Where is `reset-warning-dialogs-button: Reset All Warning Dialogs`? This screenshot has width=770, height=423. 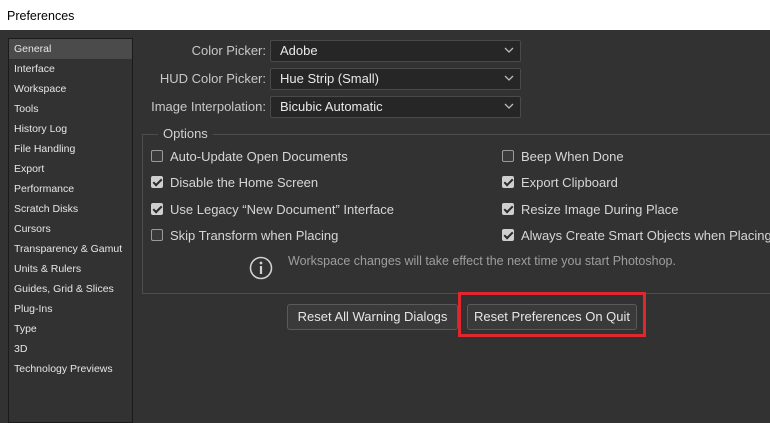
reset-warning-dialogs-button: Reset All Warning Dialogs is located at coordinates (372, 317).